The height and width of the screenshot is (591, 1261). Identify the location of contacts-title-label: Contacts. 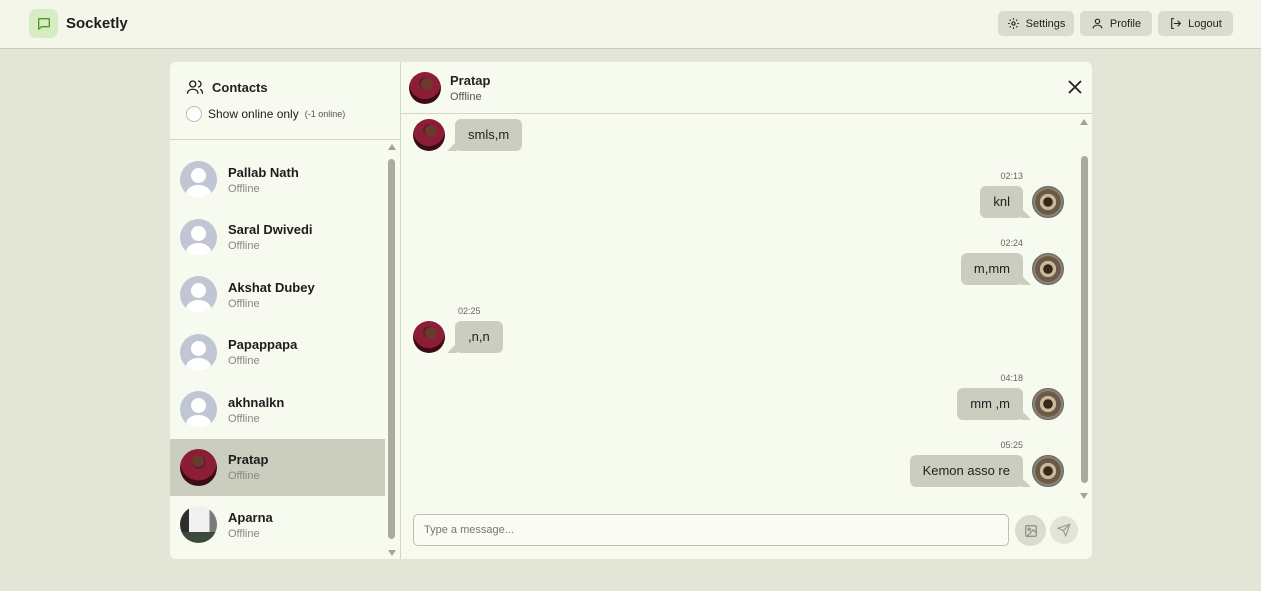
(240, 87).